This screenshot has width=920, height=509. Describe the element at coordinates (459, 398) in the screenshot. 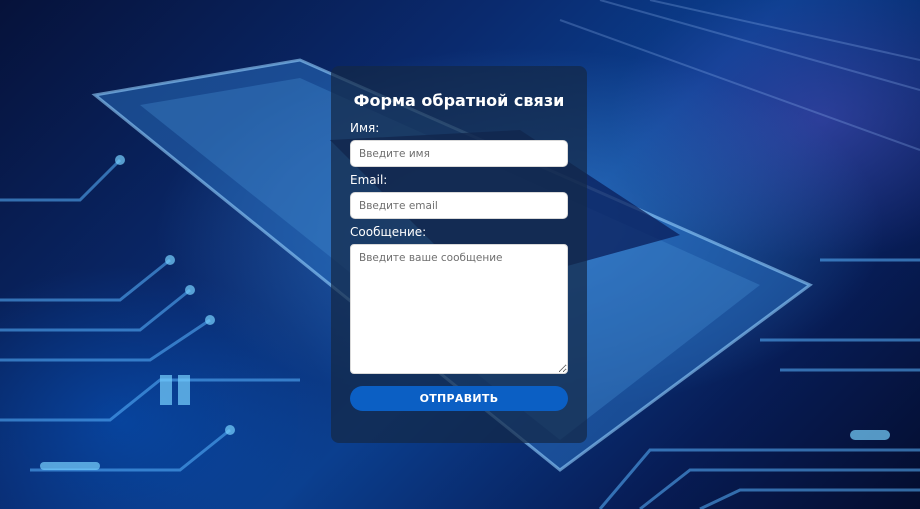

I see `submit-button: ОТПРАВИТЬ` at that location.